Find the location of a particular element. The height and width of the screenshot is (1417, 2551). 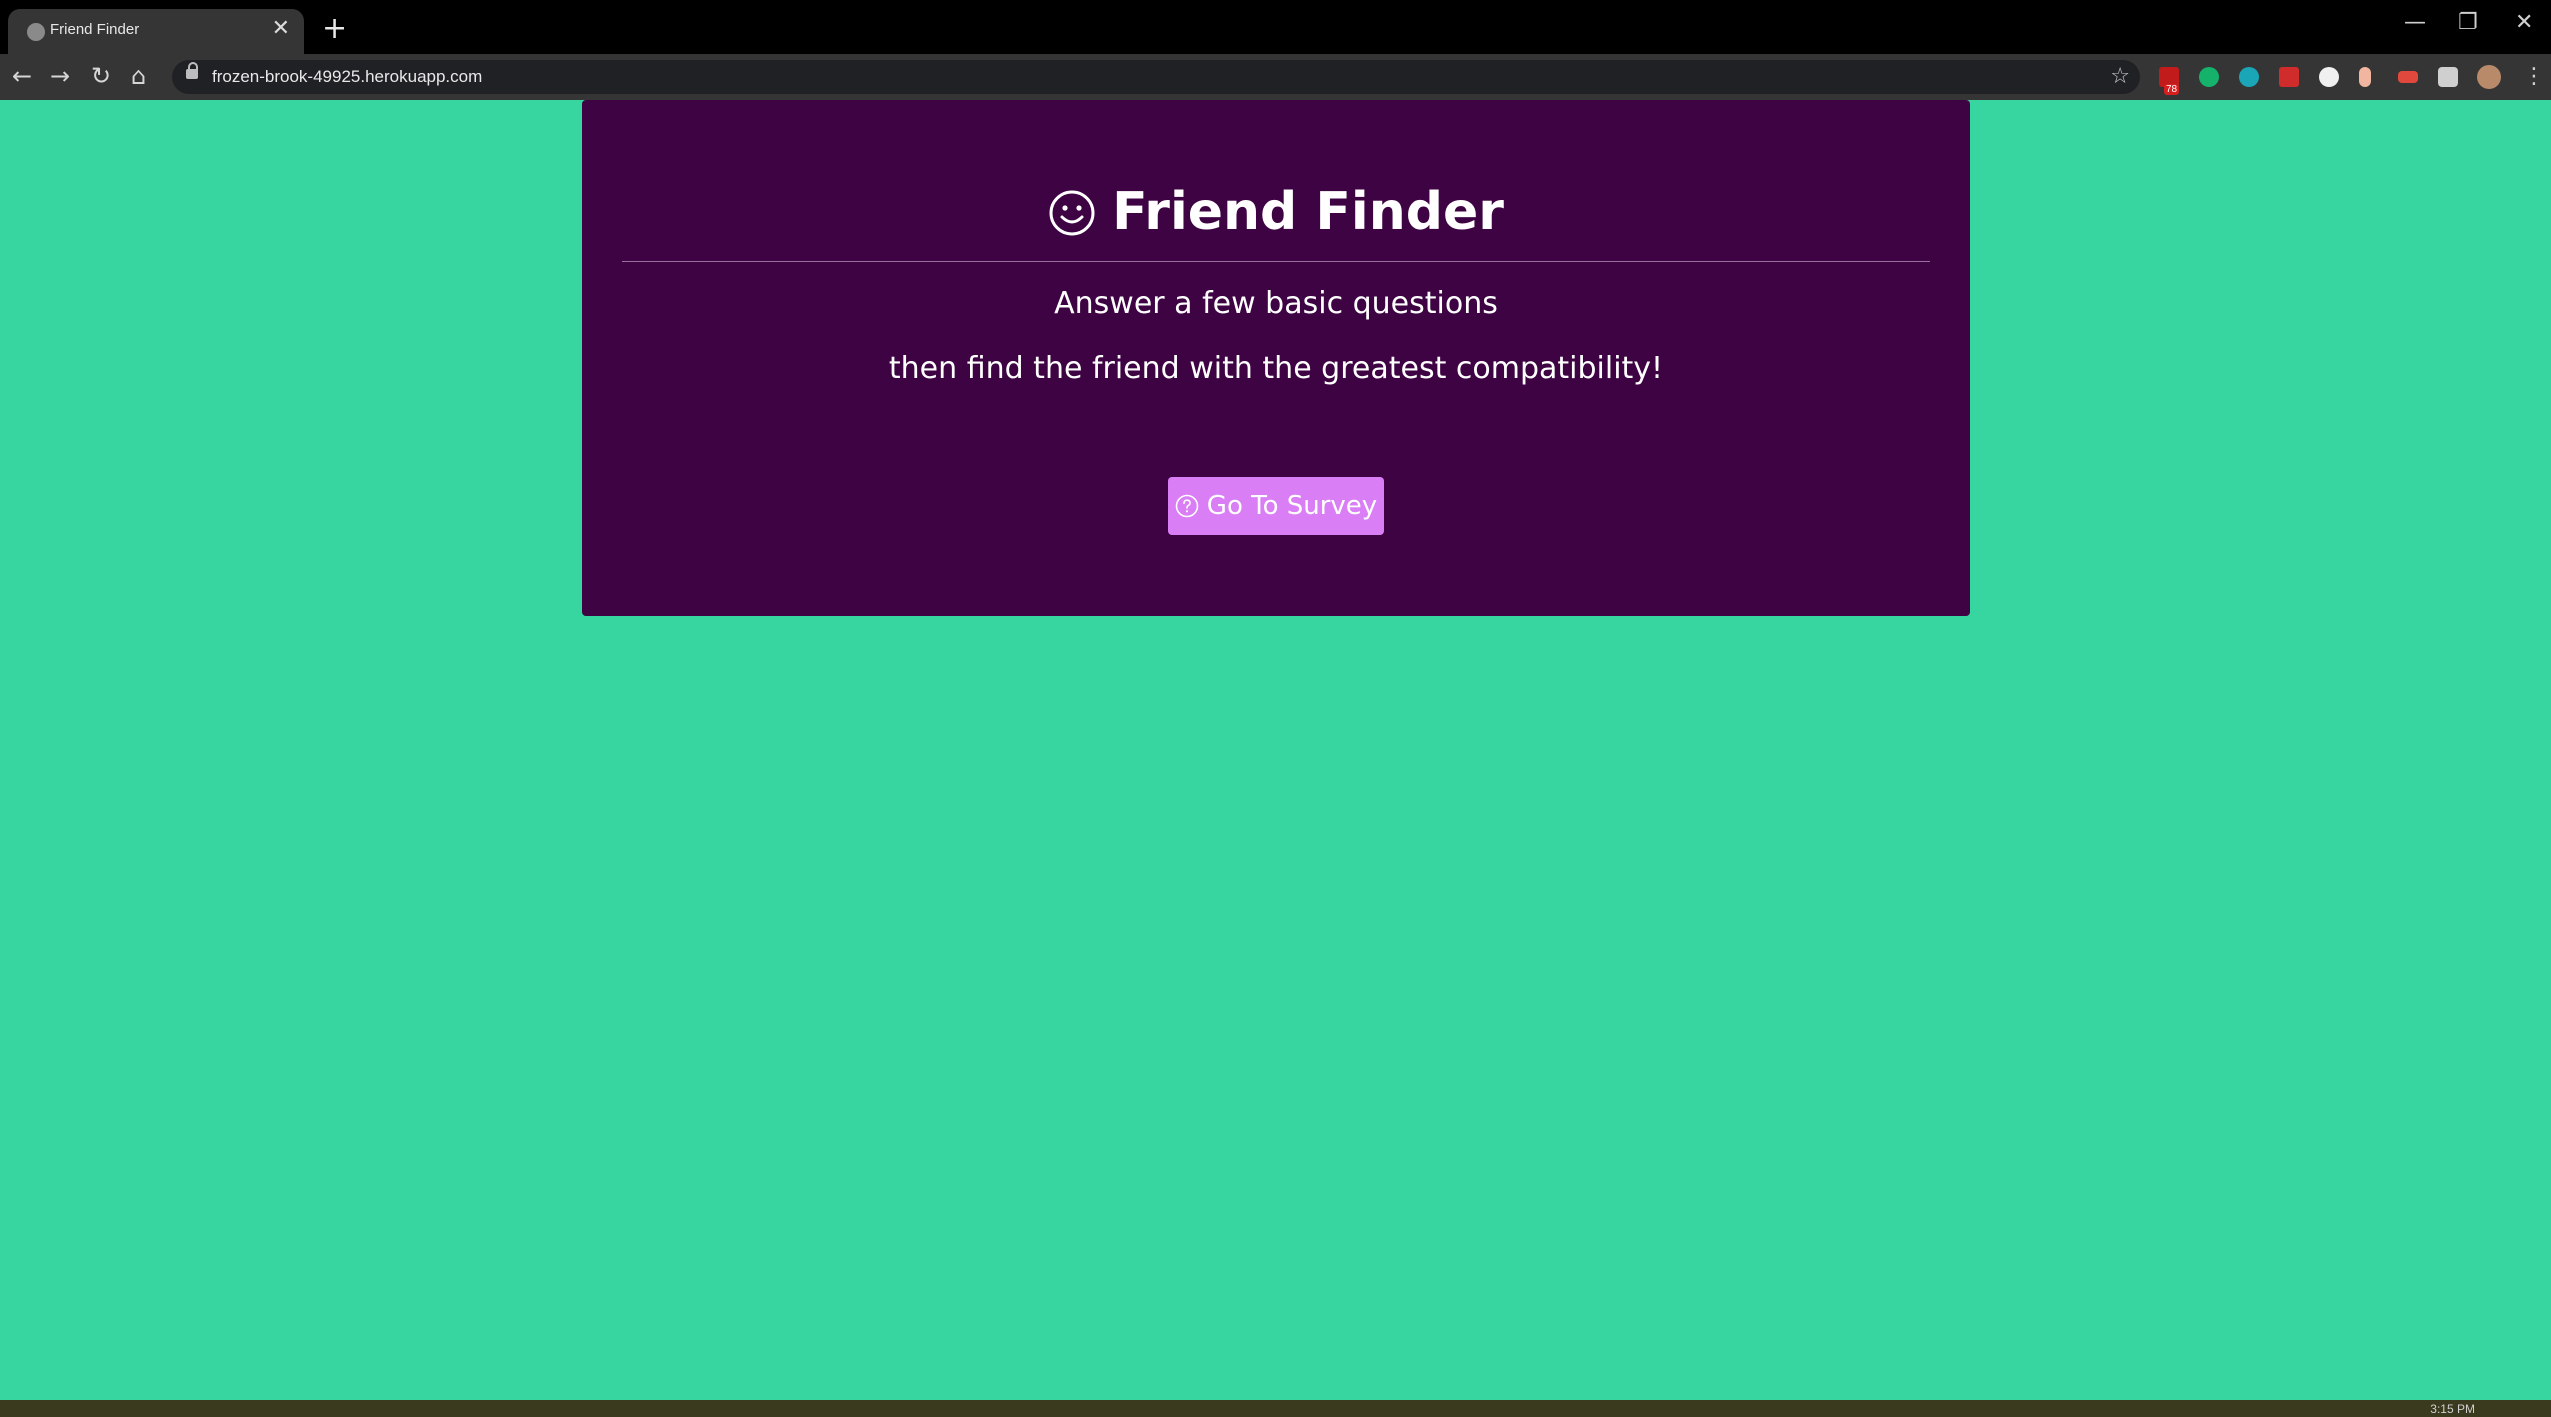

back-icon: ← is located at coordinates (22, 76).